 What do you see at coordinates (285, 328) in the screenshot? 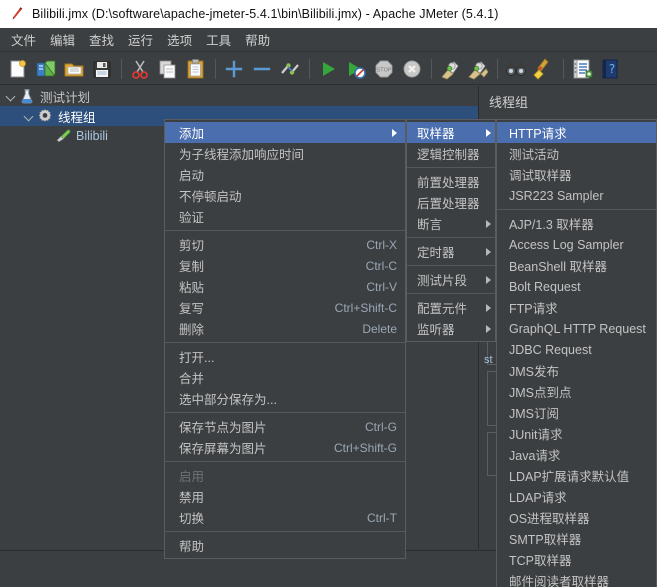
I see `context-remove: 删除 Delete` at bounding box center [285, 328].